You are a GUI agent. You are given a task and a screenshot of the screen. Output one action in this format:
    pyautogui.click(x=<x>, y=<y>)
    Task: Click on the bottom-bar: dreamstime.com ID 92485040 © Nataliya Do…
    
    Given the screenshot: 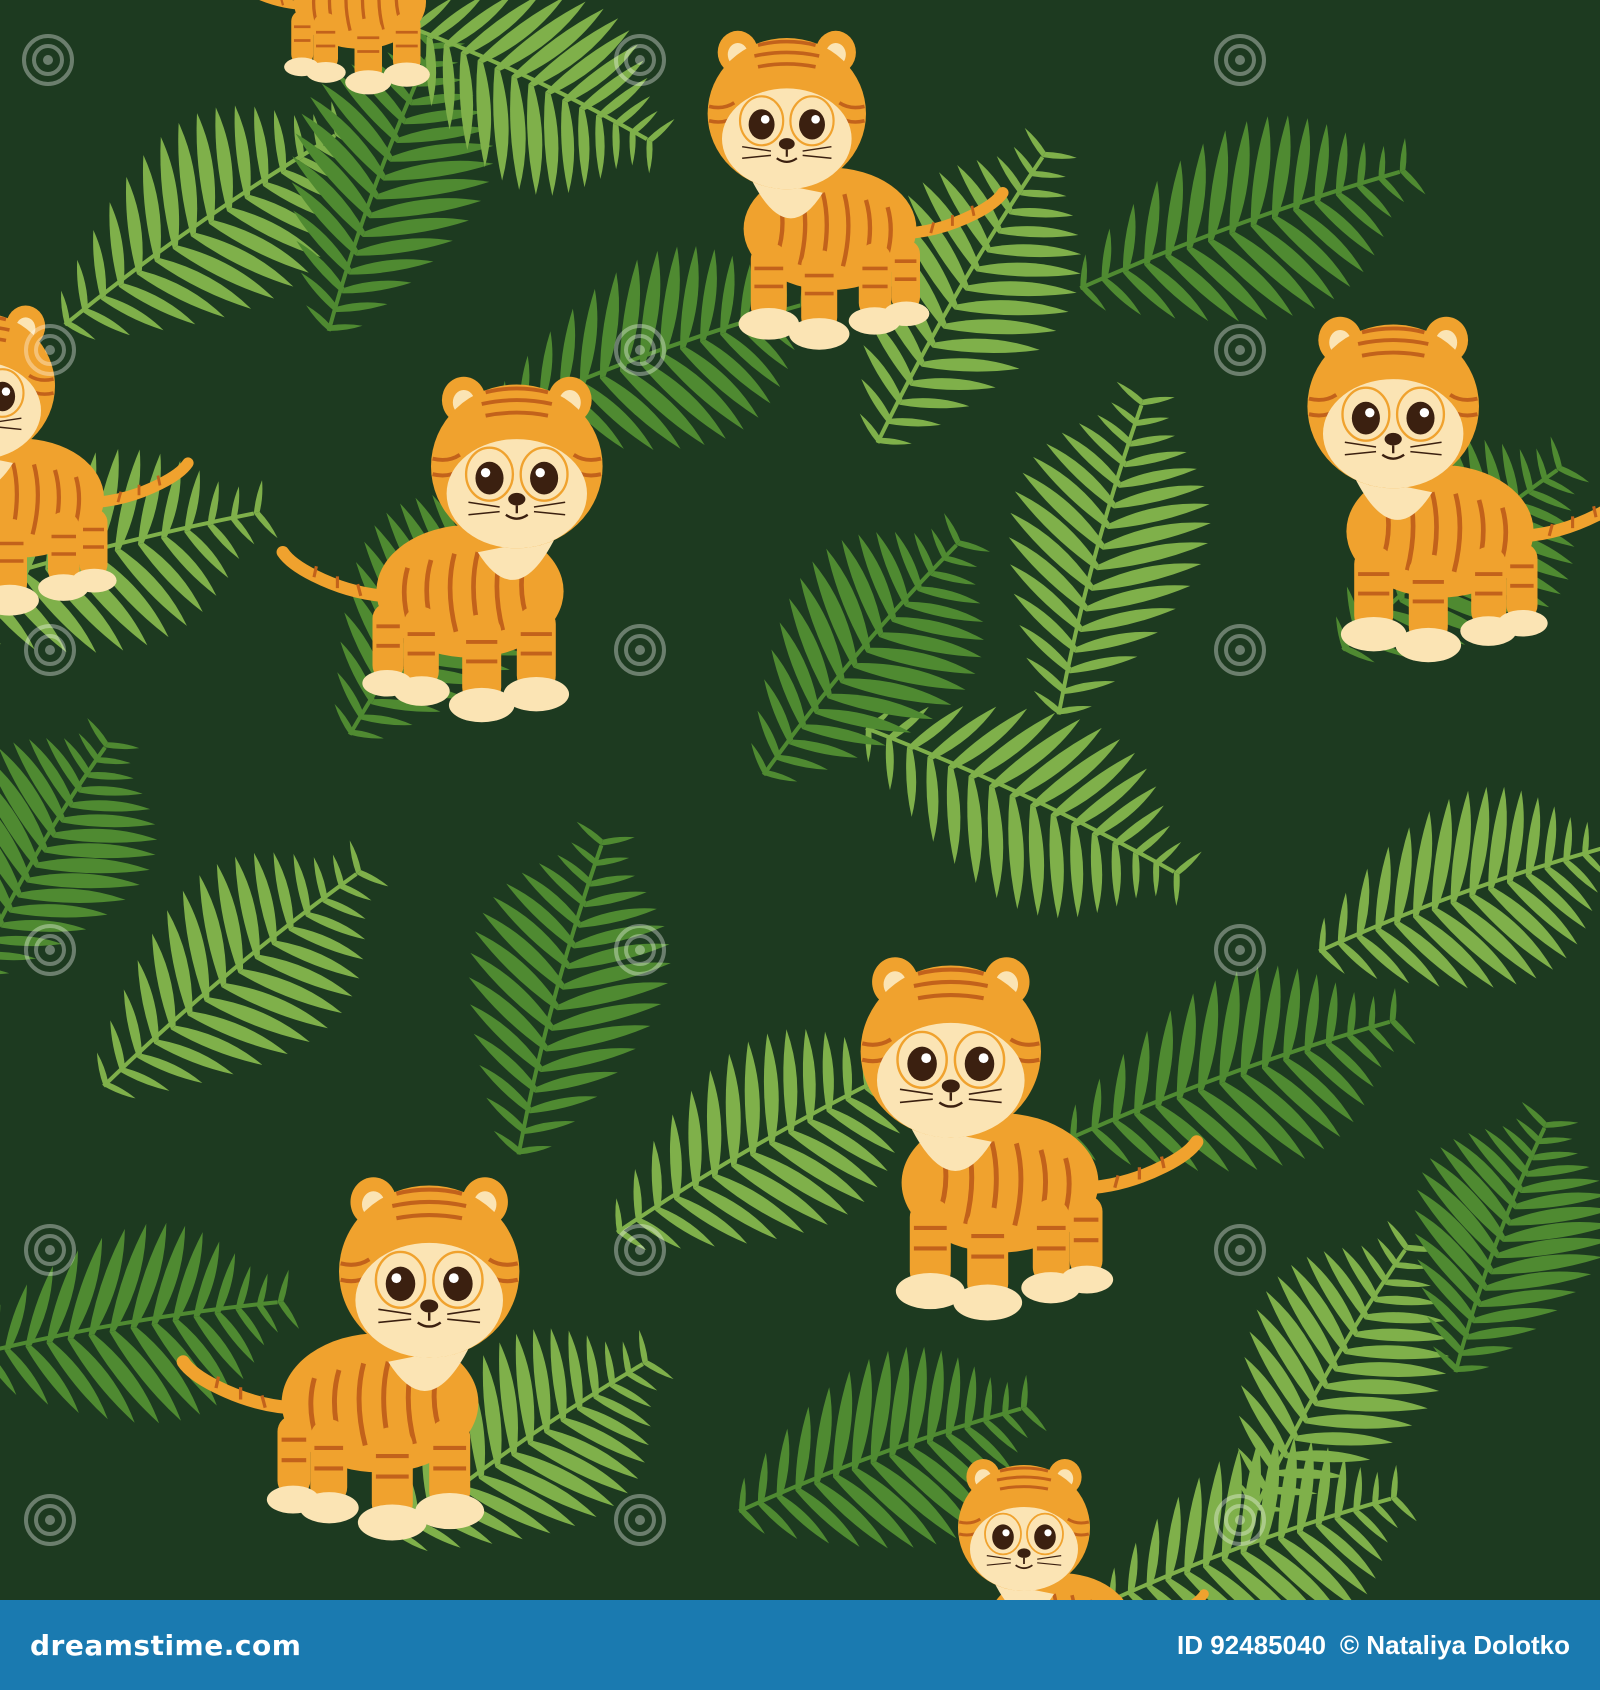 What is the action you would take?
    pyautogui.click(x=800, y=1645)
    